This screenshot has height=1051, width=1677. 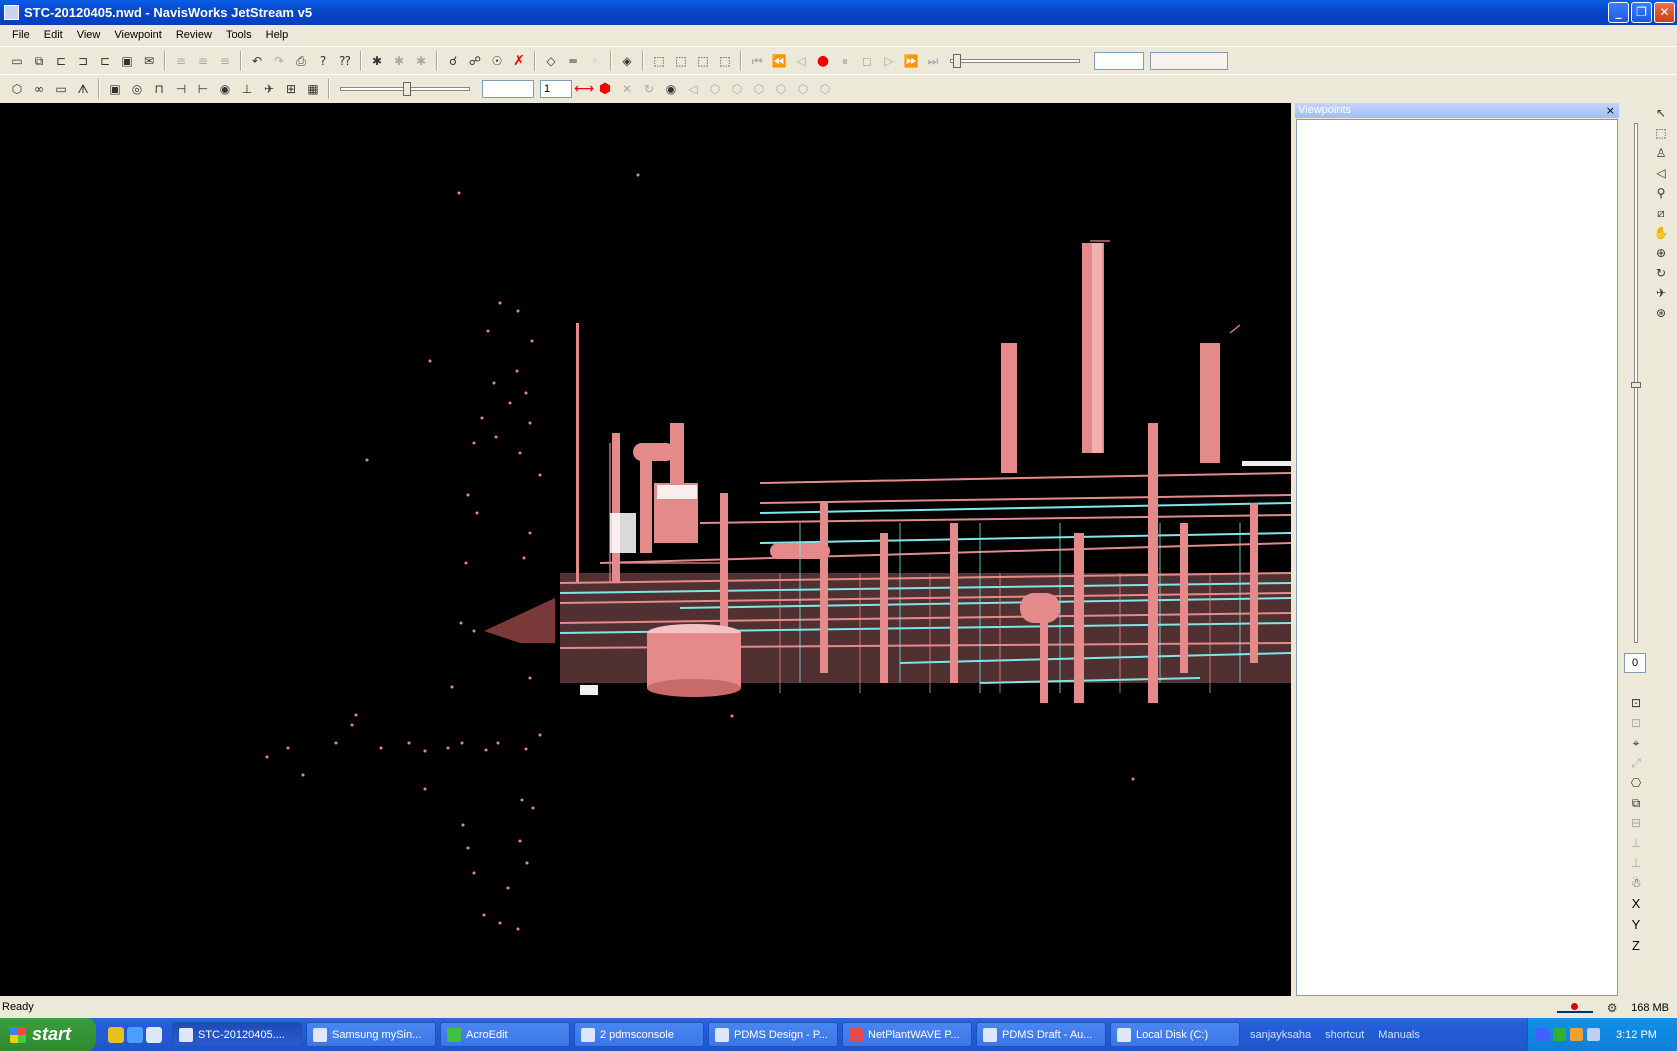 I want to click on comment-icon: ▭, so click(x=61, y=89).